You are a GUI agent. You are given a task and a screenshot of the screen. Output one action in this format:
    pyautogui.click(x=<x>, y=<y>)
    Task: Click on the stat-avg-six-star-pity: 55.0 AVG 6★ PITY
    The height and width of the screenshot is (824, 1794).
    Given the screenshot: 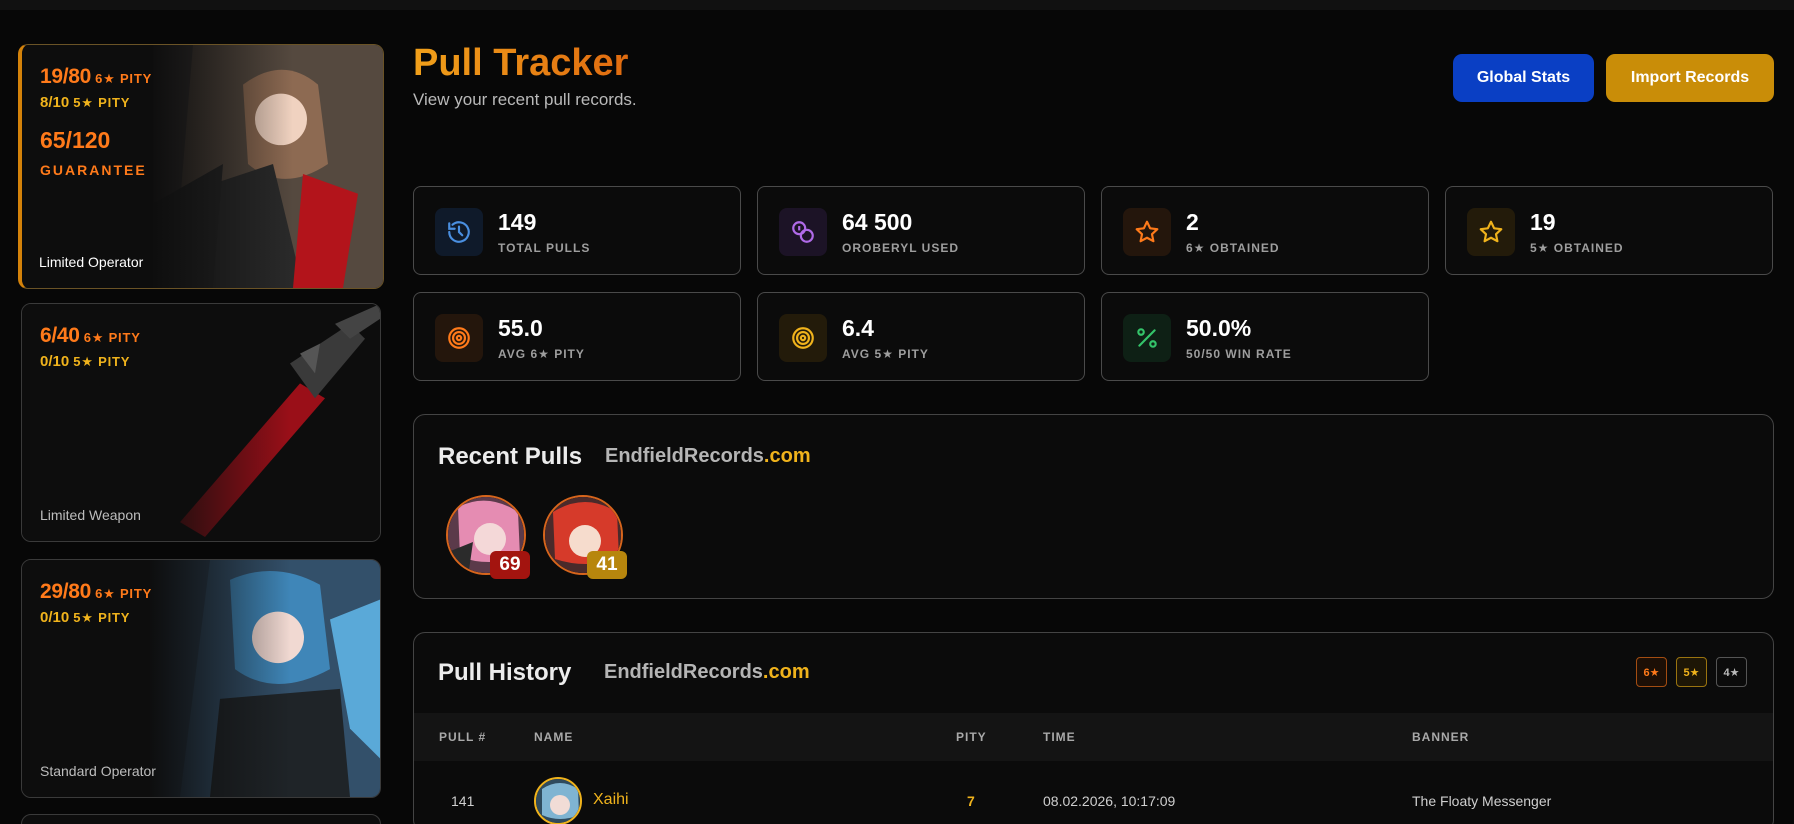 What is the action you would take?
    pyautogui.click(x=577, y=336)
    